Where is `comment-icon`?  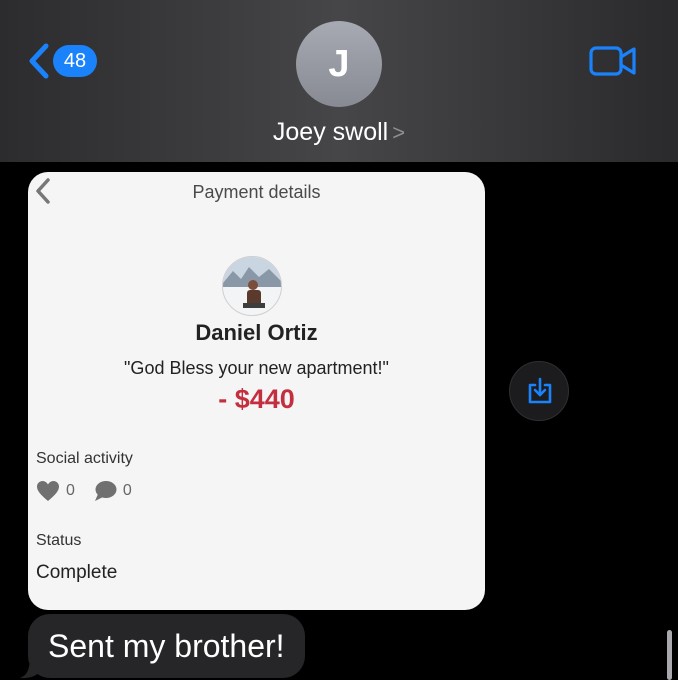 comment-icon is located at coordinates (105, 491).